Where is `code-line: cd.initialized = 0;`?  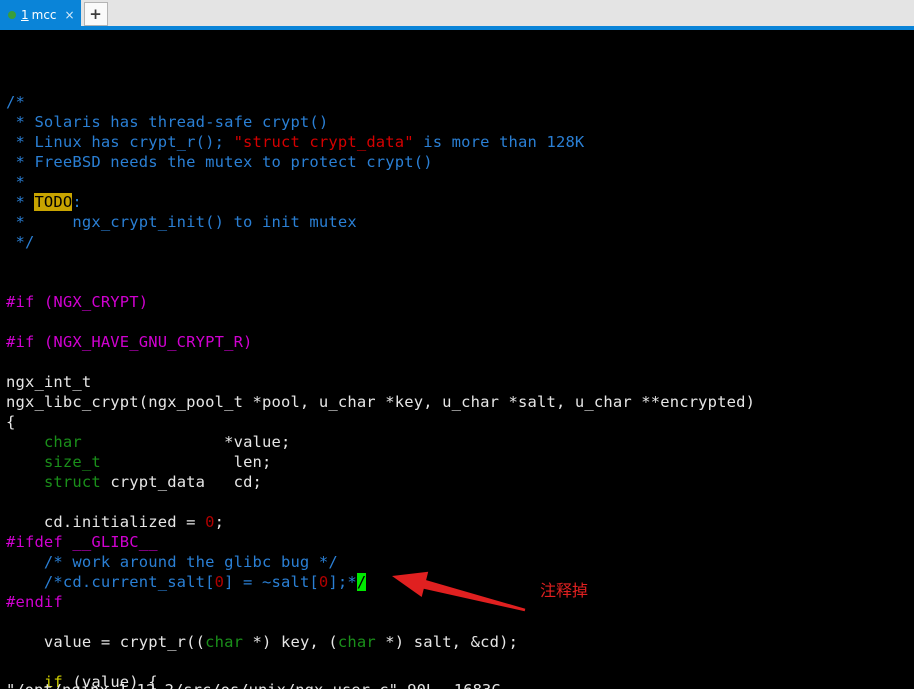
code-line: cd.initialized = 0; is located at coordinates (380, 522).